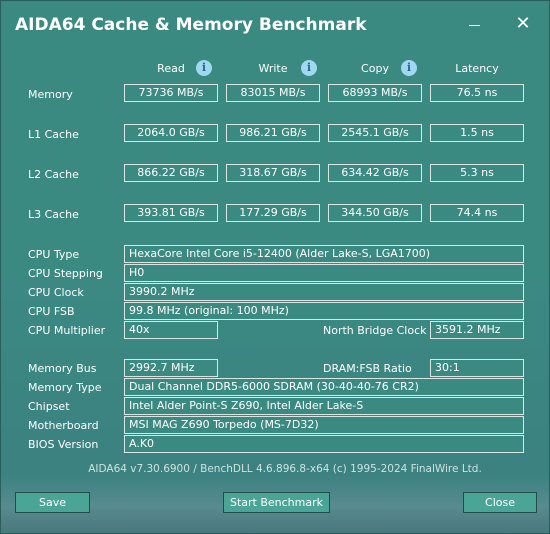 Image resolution: width=550 pixels, height=534 pixels. What do you see at coordinates (375, 93) in the screenshot?
I see `memory-copy-value: 68993 MB/s` at bounding box center [375, 93].